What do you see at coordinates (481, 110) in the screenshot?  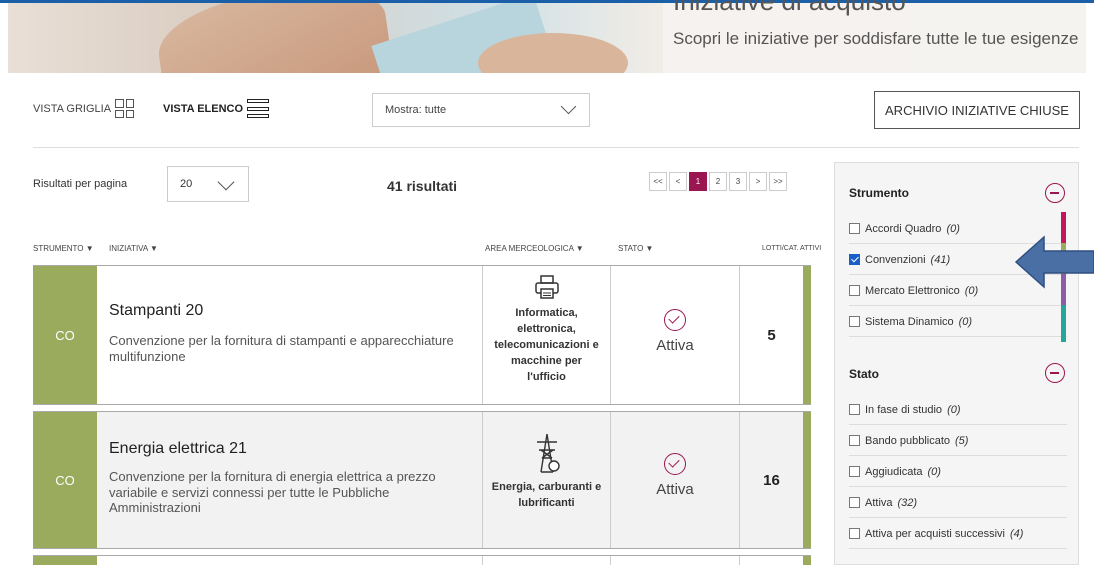 I see `show-filter-select: Mostra: tutte` at bounding box center [481, 110].